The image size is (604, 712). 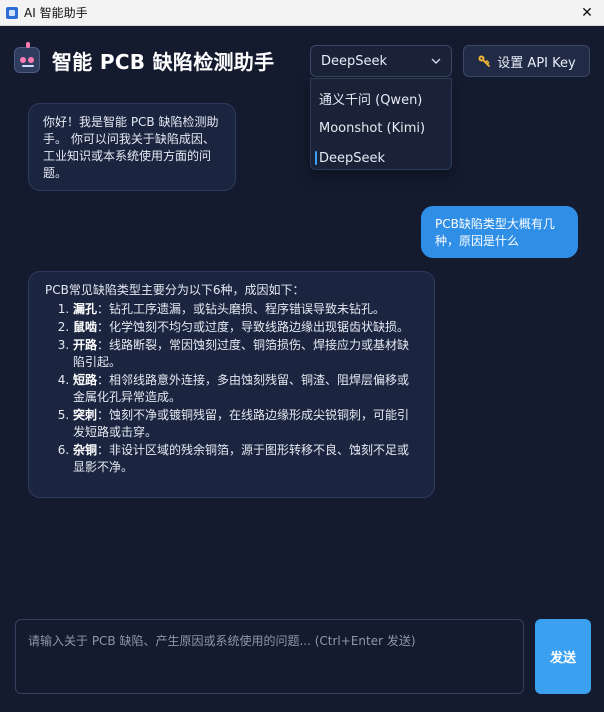 What do you see at coordinates (245, 459) in the screenshot?
I see `list-item: 杂铜：非设计区域的残余铜箔，源于图形转移不良、蚀刻不足或显影不净。` at bounding box center [245, 459].